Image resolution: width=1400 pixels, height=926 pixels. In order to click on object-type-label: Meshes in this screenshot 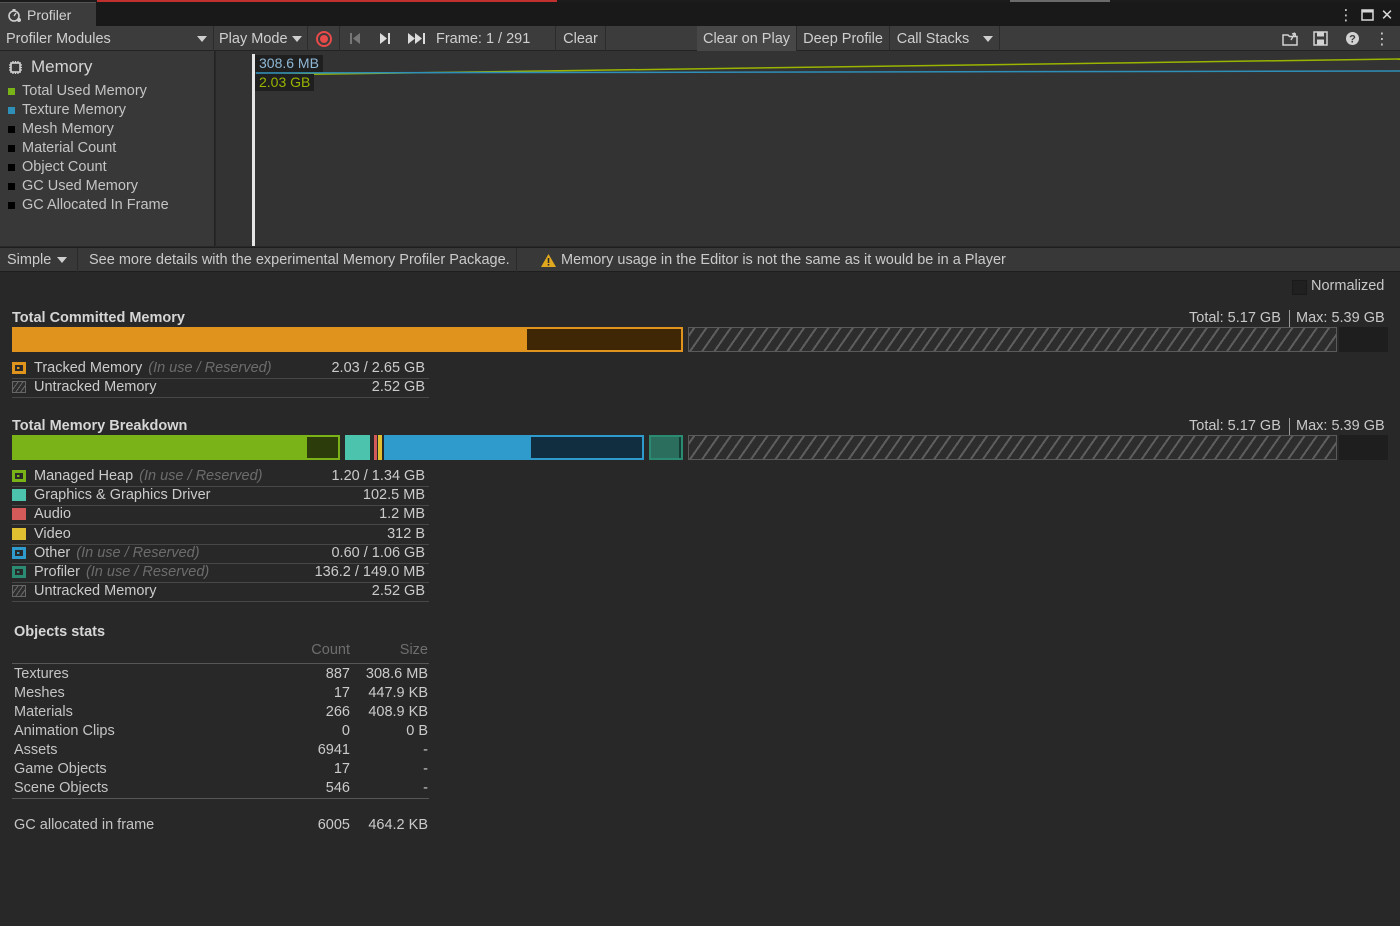, I will do `click(39, 693)`.